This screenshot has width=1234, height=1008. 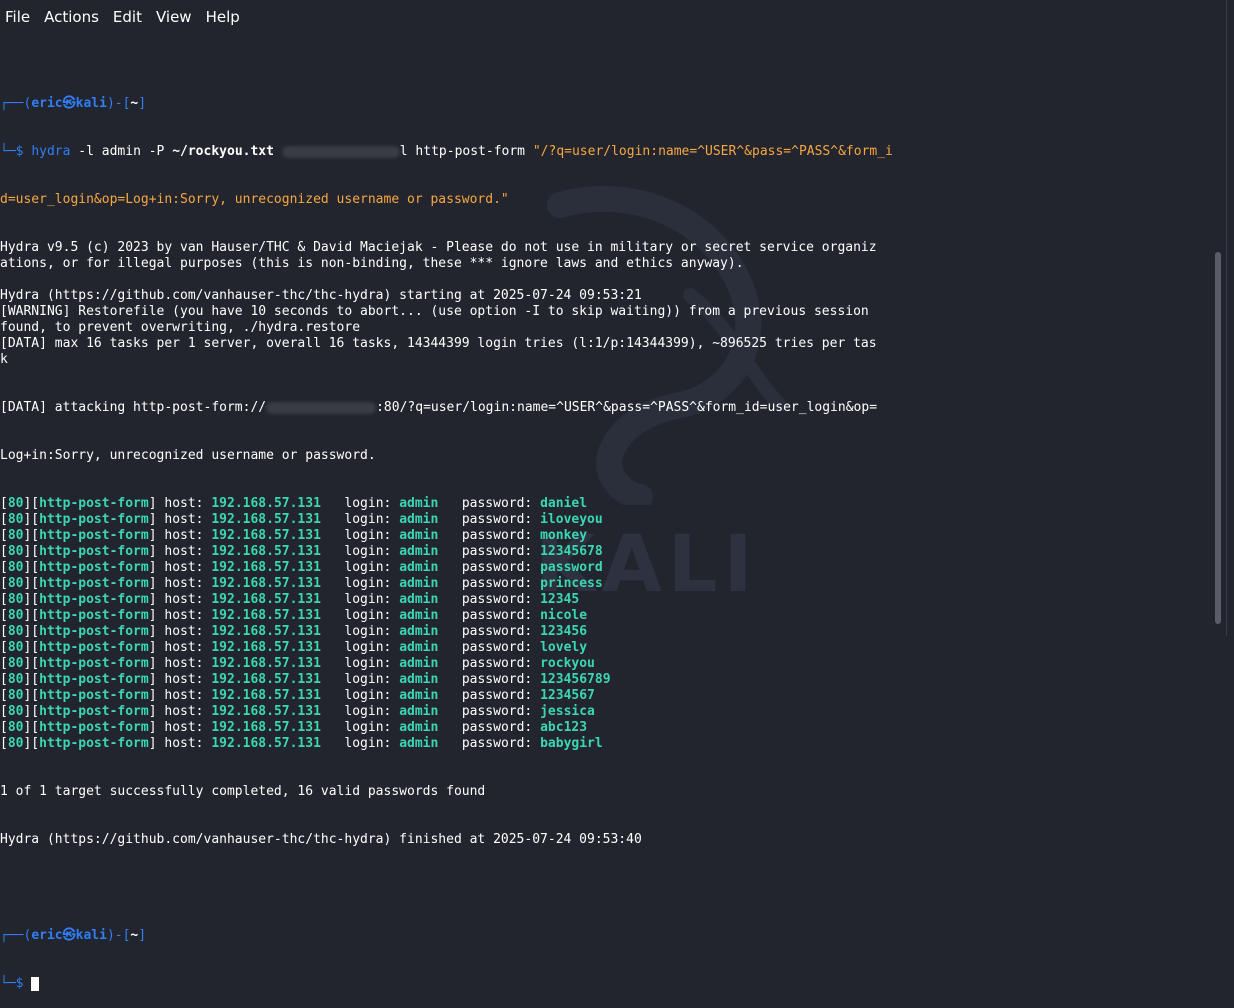 I want to click on result-password: nicole, so click(x=564, y=615).